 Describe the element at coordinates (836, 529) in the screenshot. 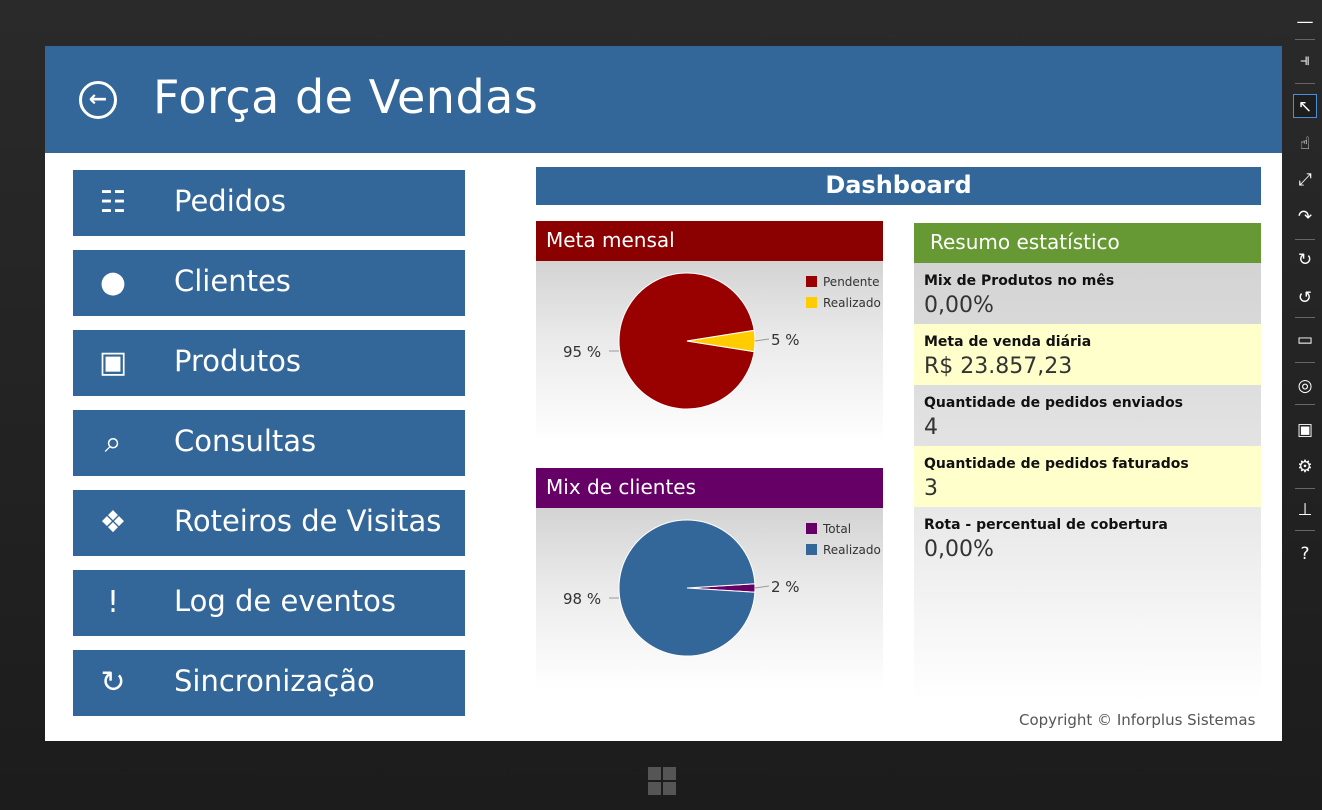

I see `legend-label: Total` at that location.